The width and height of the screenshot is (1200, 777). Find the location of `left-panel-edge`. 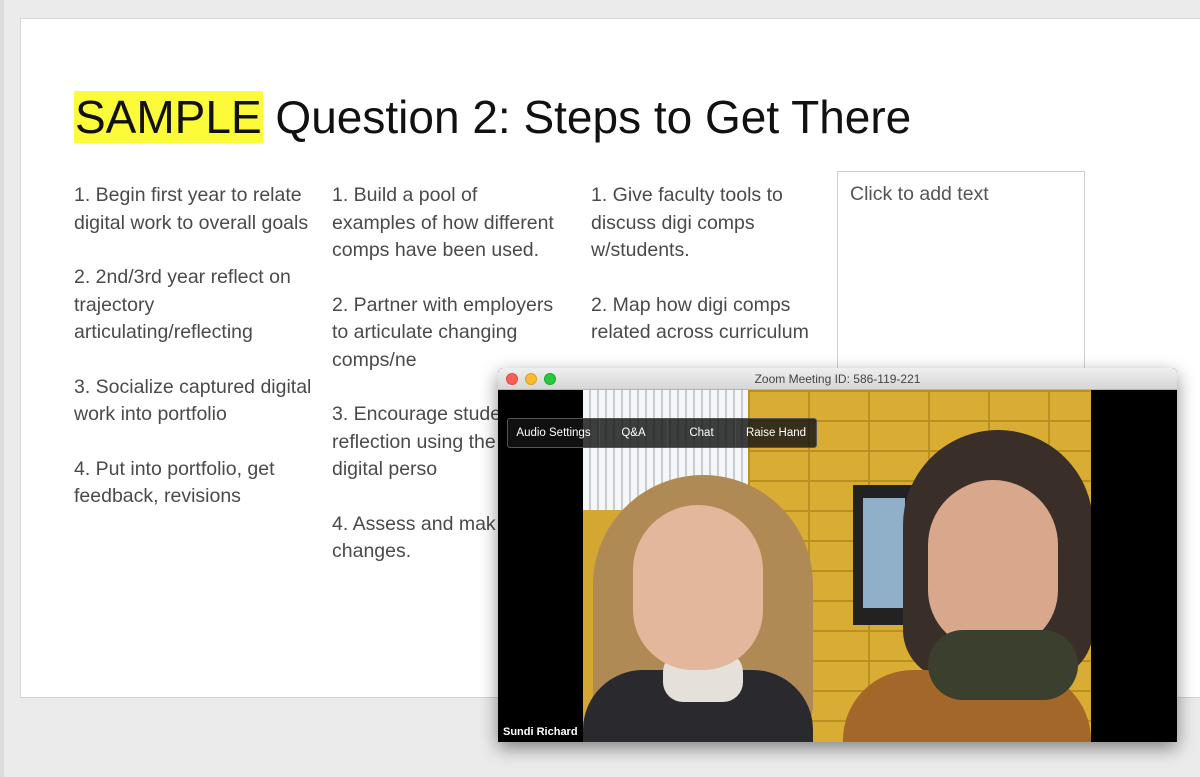

left-panel-edge is located at coordinates (2, 388).